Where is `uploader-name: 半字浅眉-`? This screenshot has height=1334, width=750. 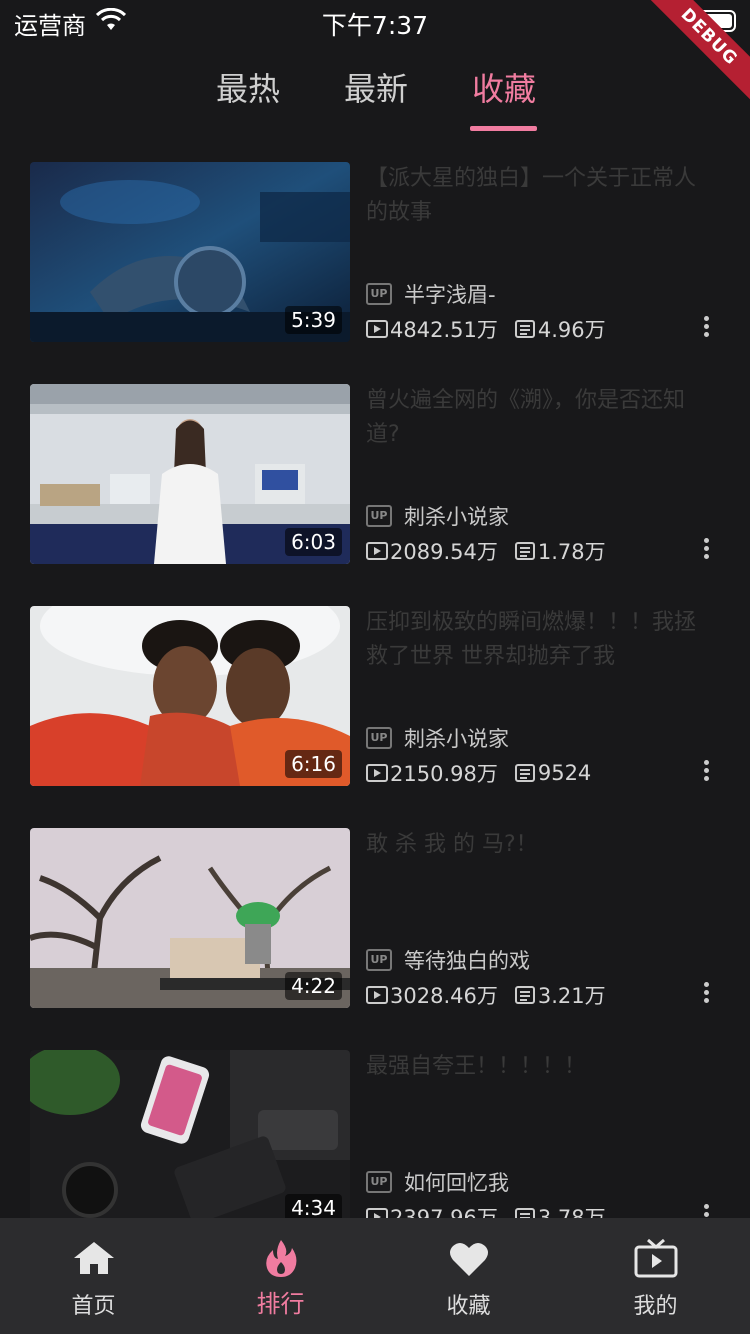
uploader-name: 半字浅眉- is located at coordinates (450, 294).